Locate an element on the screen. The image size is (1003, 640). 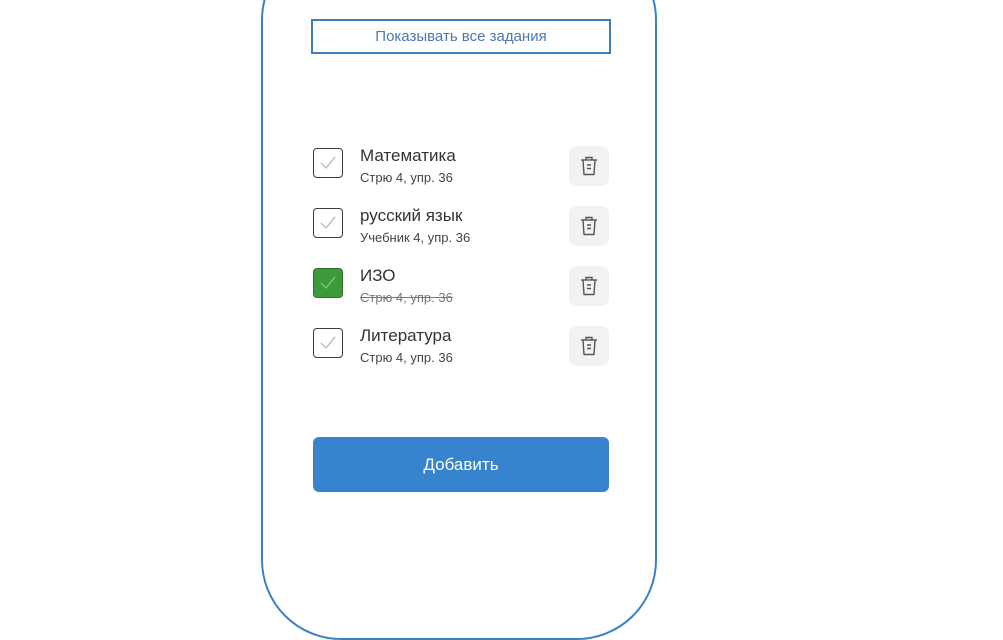
task-title: Математика is located at coordinates (408, 155).